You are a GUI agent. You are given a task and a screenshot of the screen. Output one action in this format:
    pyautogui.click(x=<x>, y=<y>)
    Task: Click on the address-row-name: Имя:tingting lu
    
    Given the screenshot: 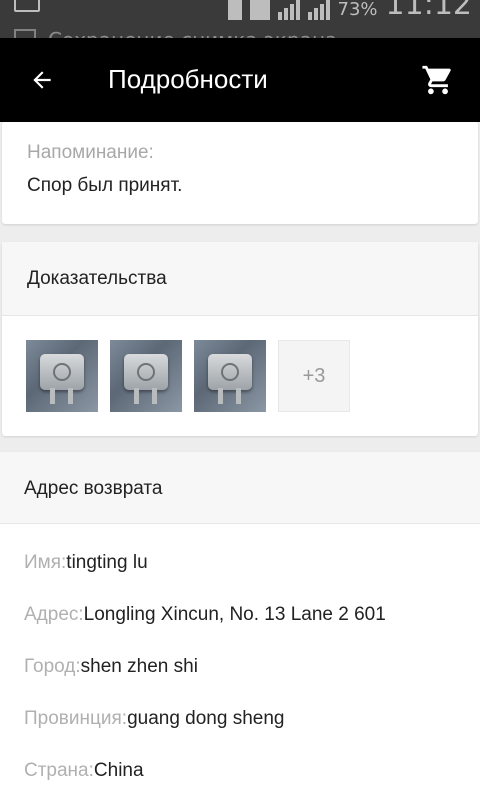 What is the action you would take?
    pyautogui.click(x=86, y=563)
    